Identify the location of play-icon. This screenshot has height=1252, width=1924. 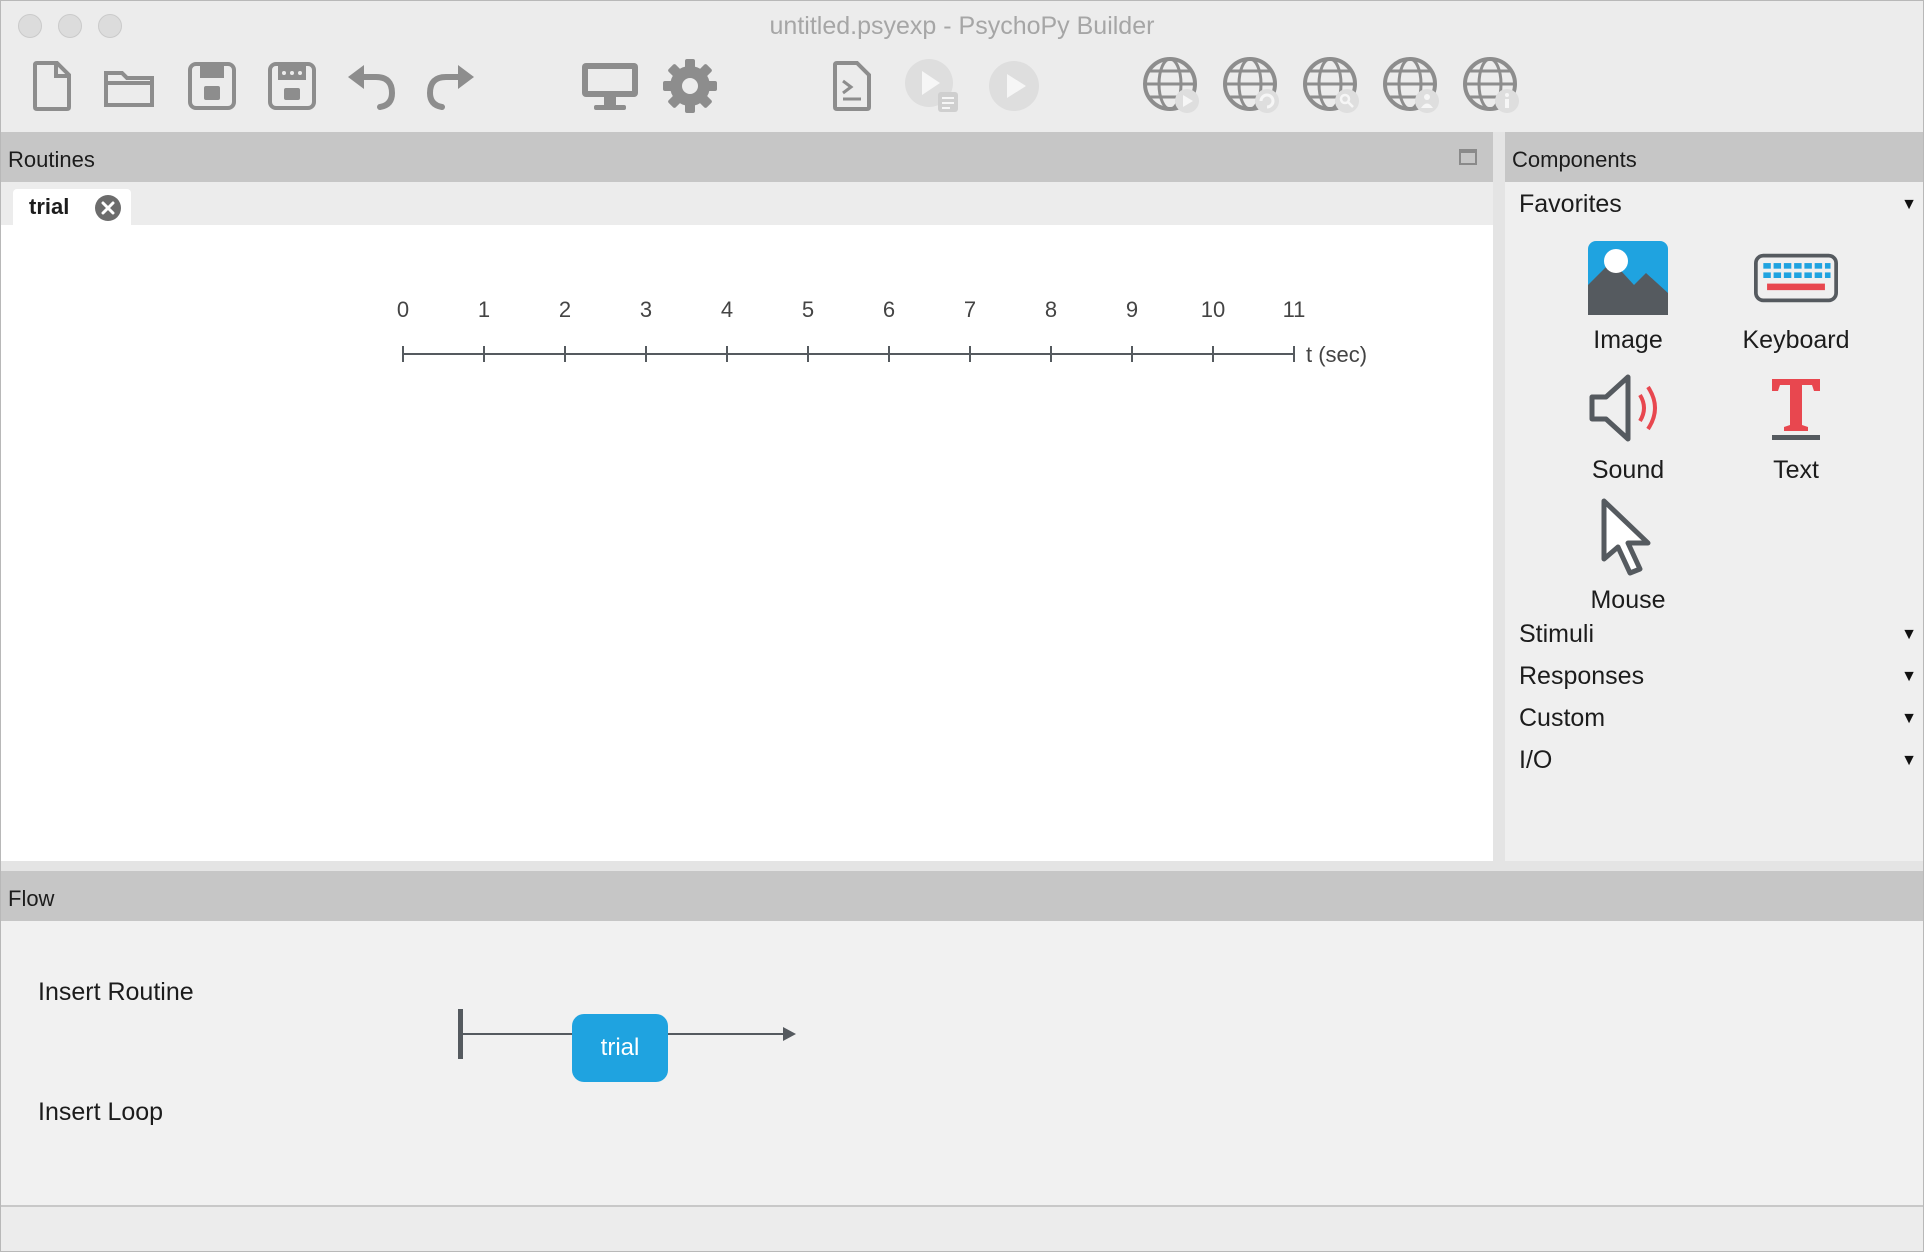
(1014, 86).